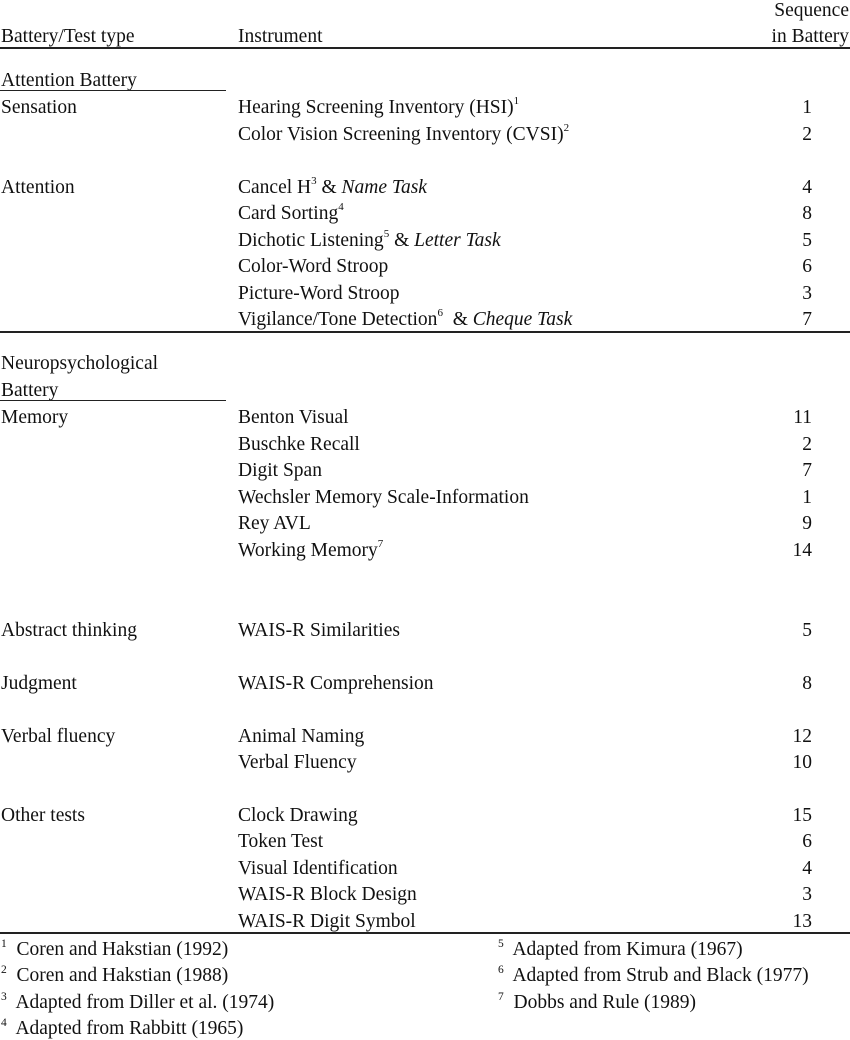  Describe the element at coordinates (425, 933) in the screenshot. I see `bottom-rule` at that location.